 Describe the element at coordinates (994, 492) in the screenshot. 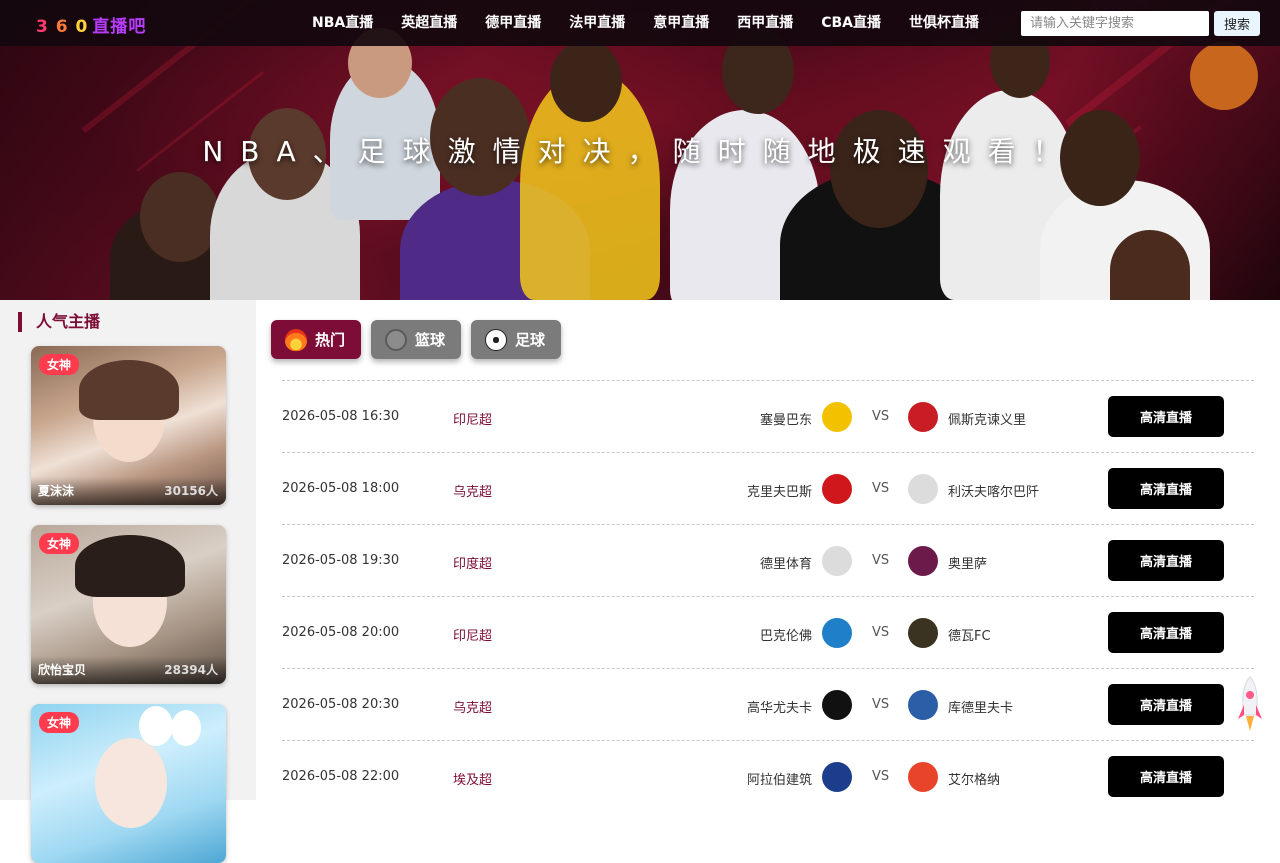

I see `away-team-name: 利沃夫喀尔巴阡` at that location.